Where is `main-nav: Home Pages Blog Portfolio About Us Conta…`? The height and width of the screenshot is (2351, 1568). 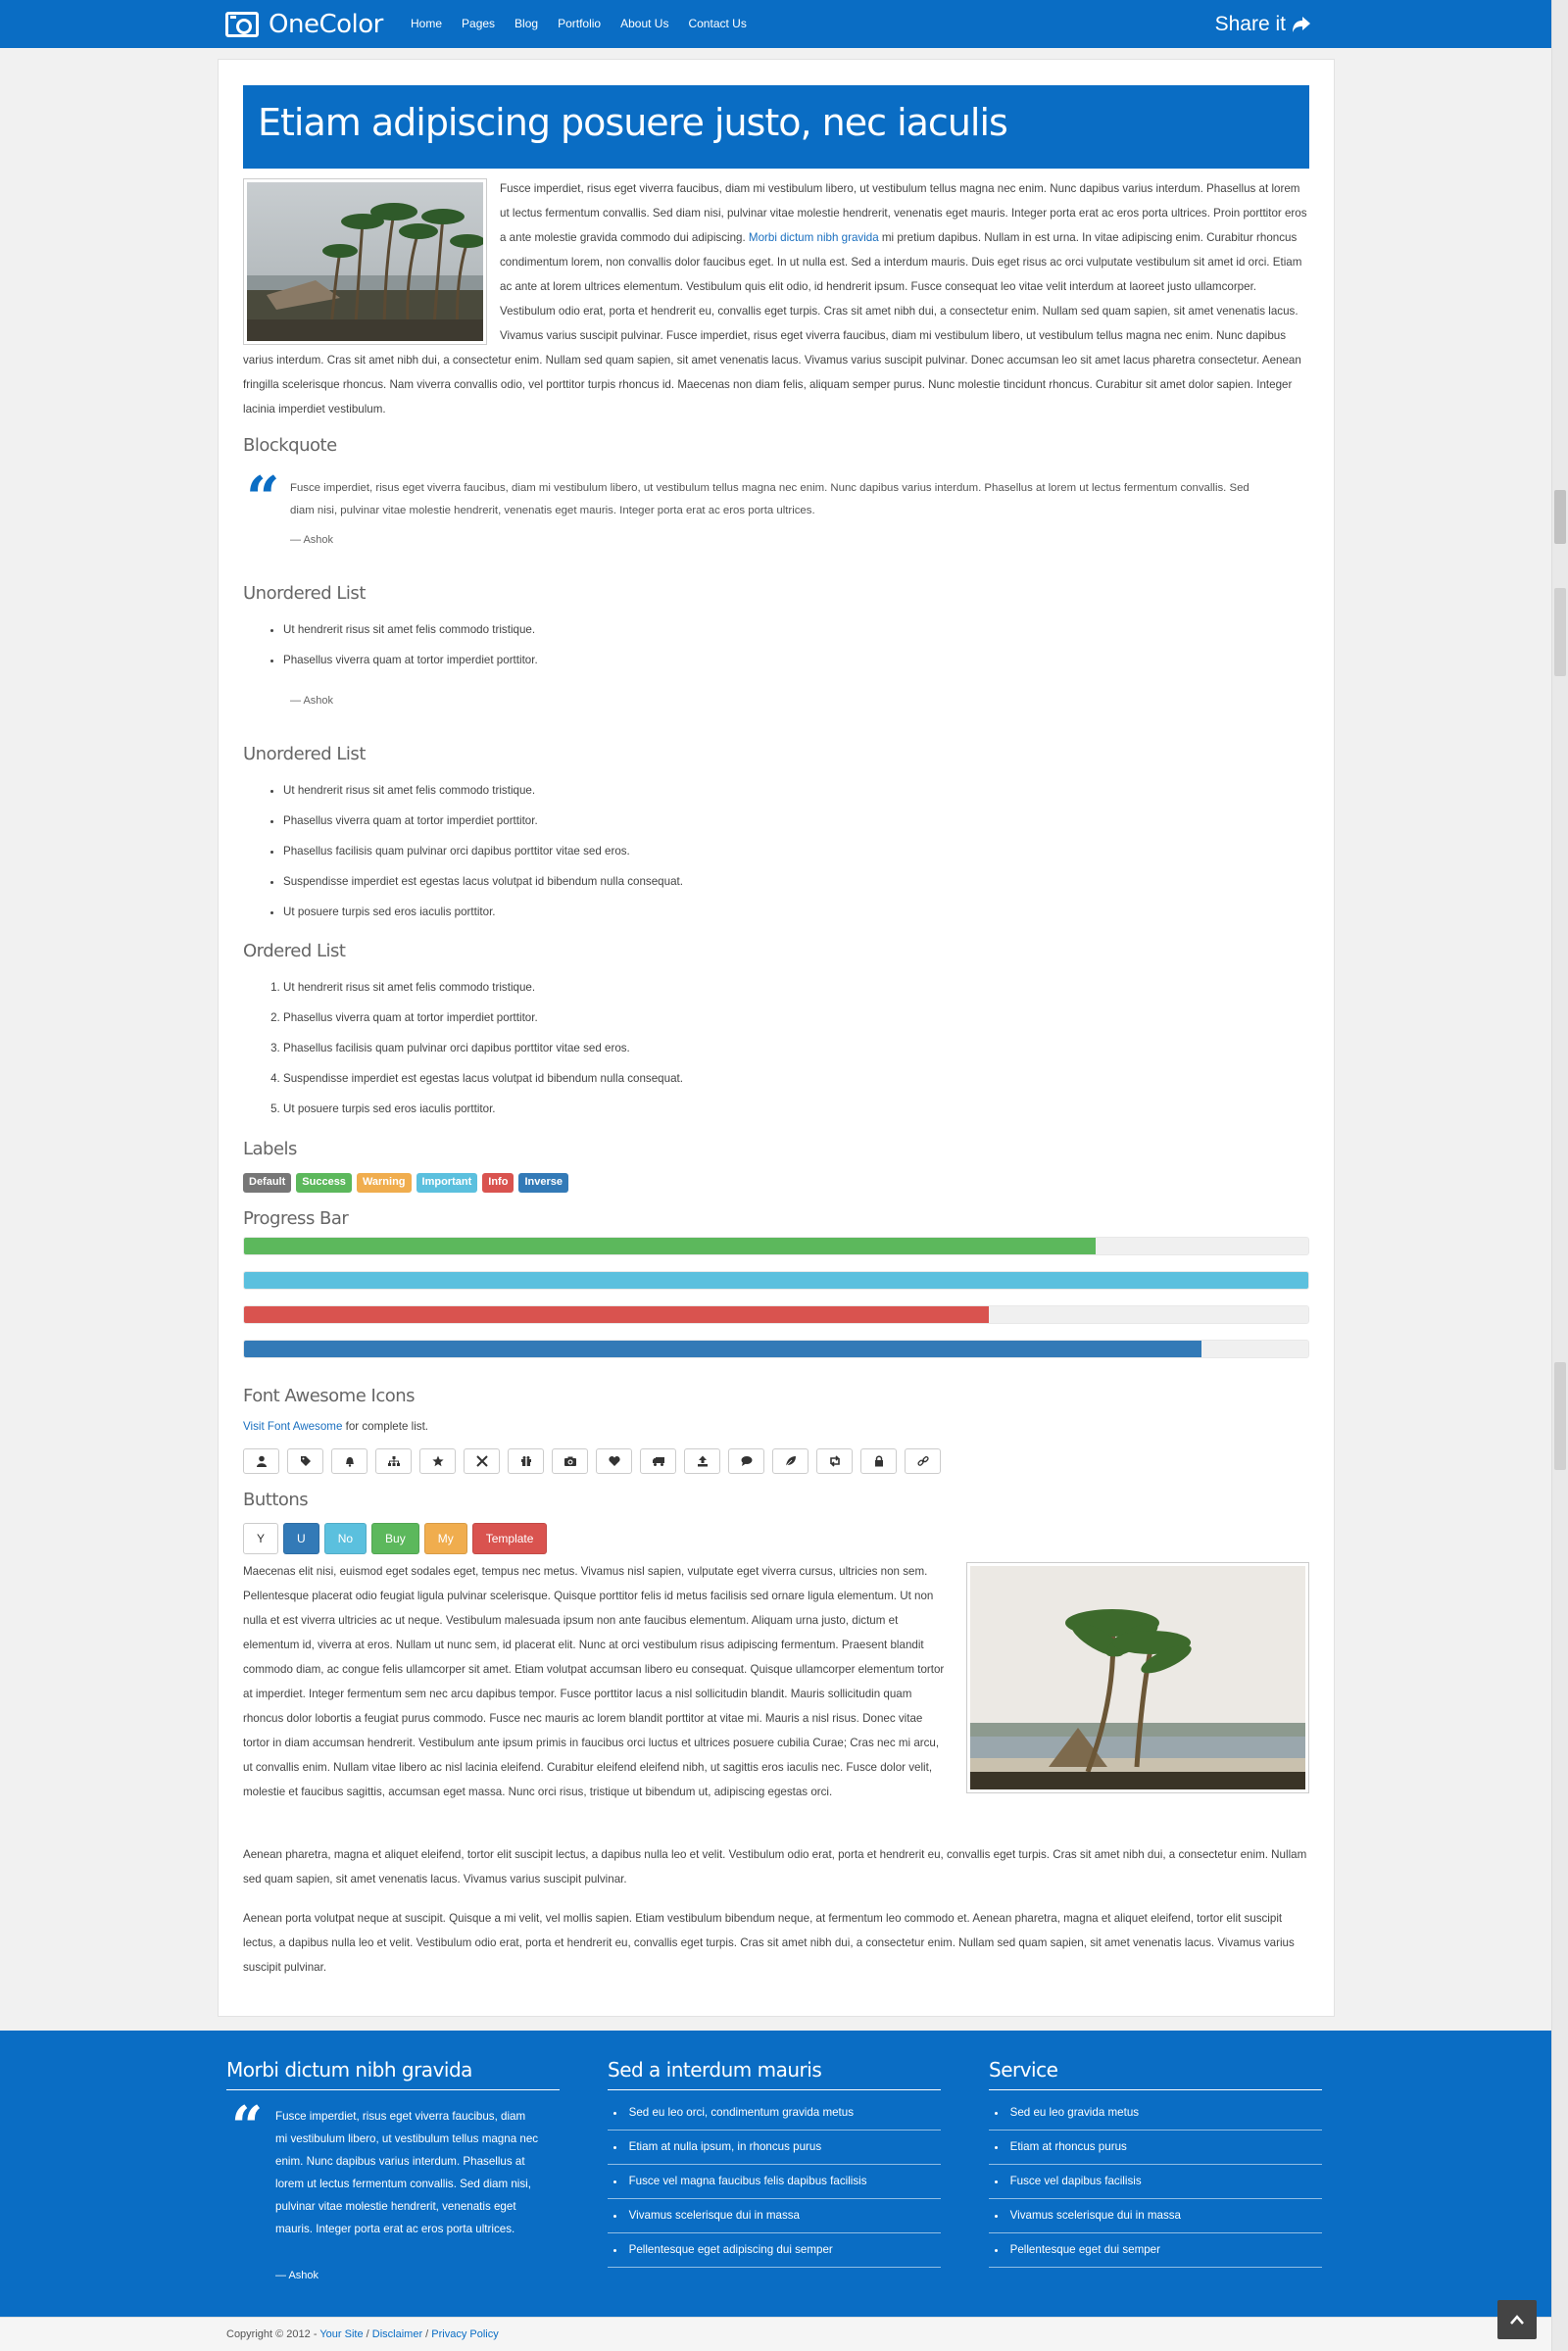 main-nav: Home Pages Blog Portfolio About Us Conta… is located at coordinates (588, 23).